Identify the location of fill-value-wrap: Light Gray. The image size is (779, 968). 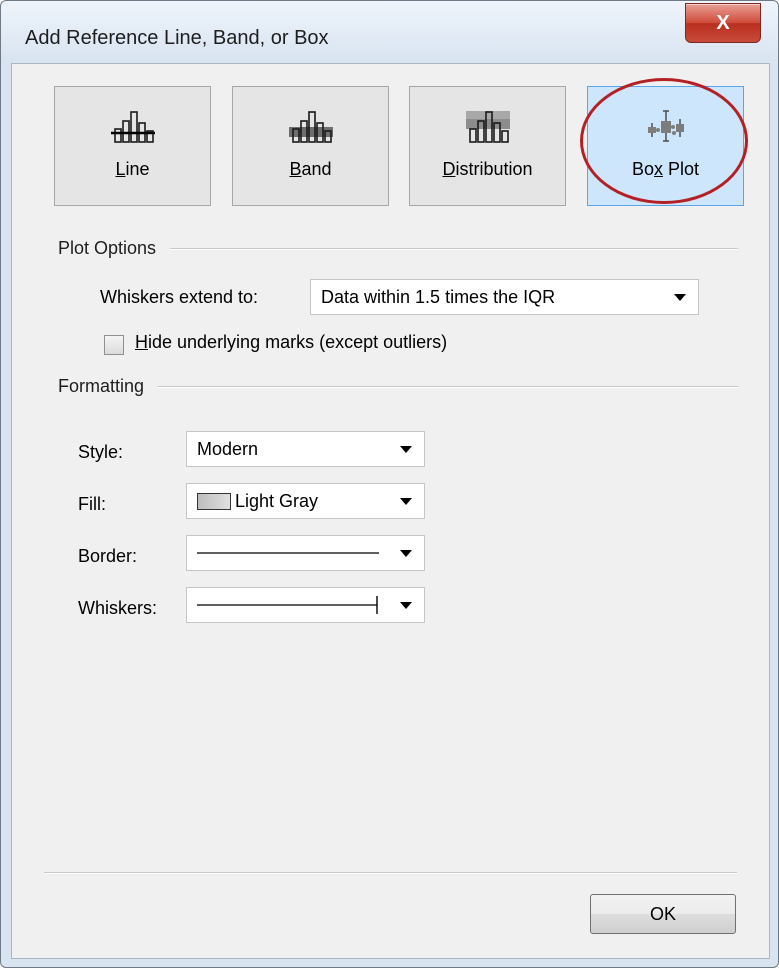
(293, 501).